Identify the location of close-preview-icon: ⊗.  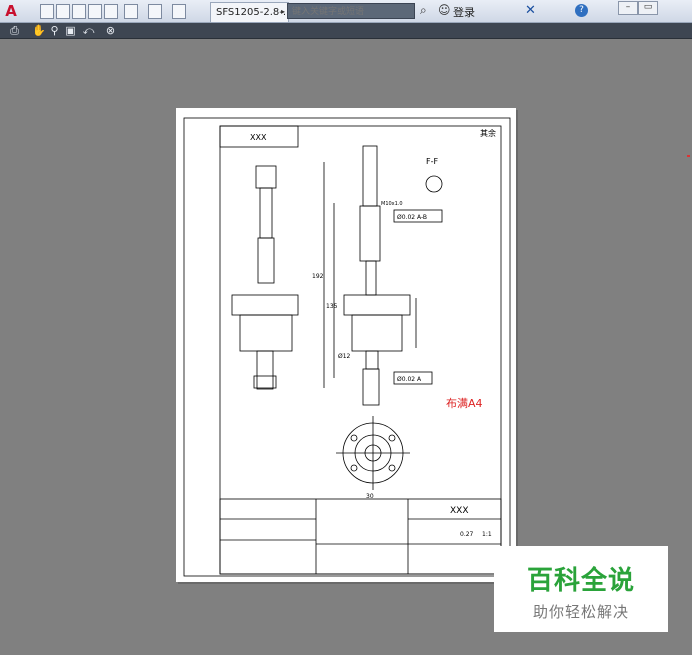
(110, 30).